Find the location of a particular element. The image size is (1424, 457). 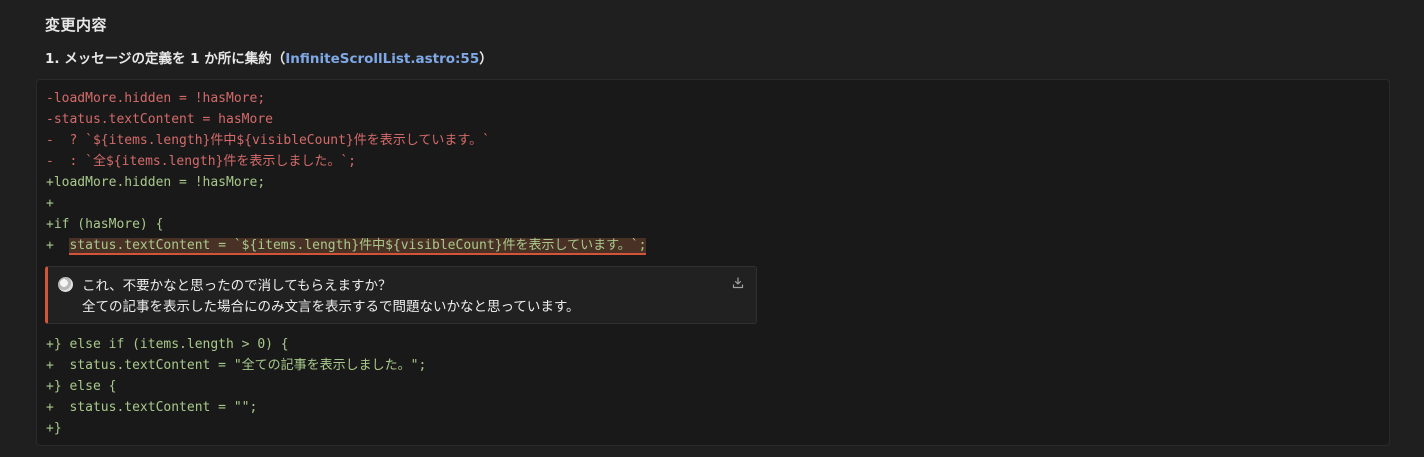

diff-line: +if (hasMore) { is located at coordinates (105, 224).